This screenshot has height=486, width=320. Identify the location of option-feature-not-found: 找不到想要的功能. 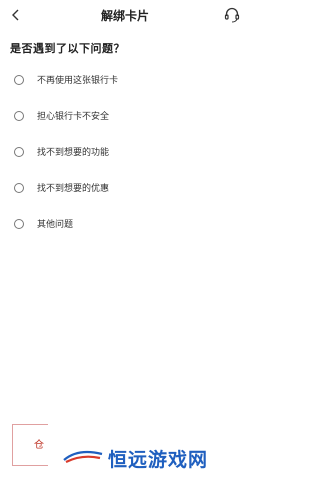
(125, 154).